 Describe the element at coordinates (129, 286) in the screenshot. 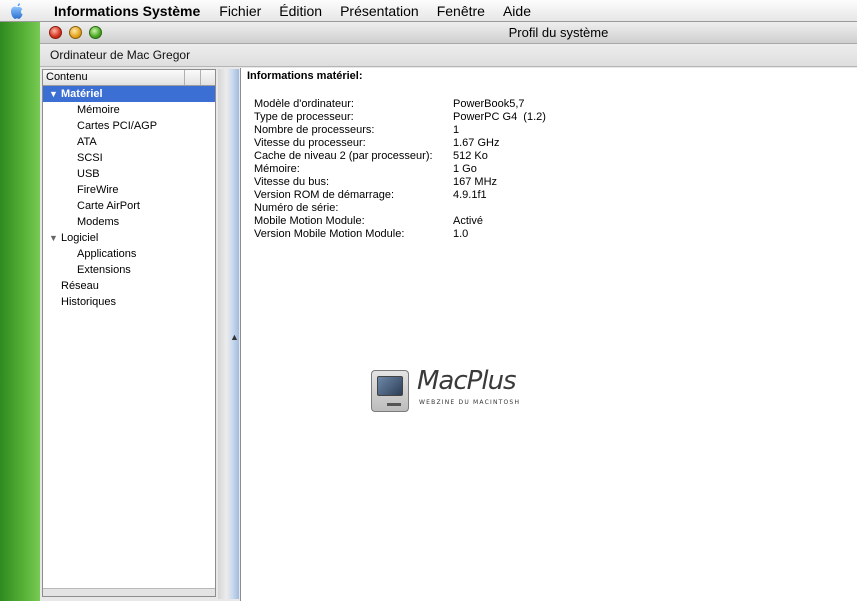

I see `sidebar-item-reseau: Réseau` at that location.